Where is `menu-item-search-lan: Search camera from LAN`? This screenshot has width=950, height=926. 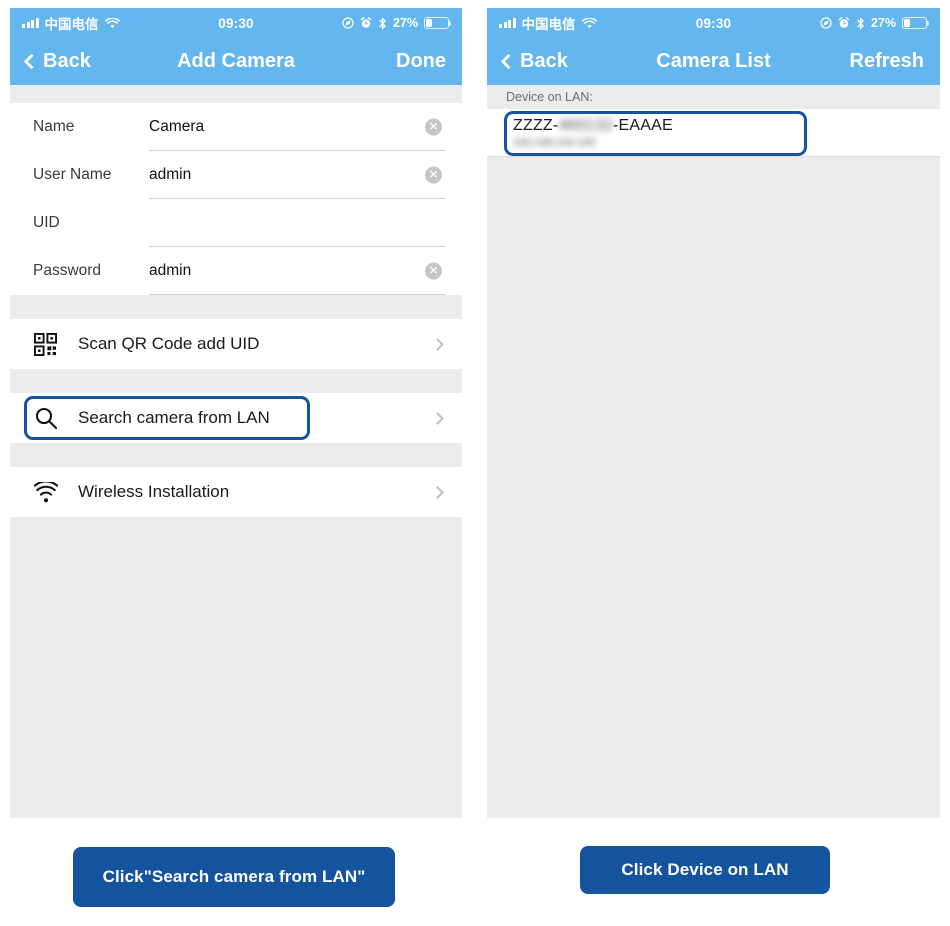
menu-item-search-lan: Search camera from LAN is located at coordinates (236, 418).